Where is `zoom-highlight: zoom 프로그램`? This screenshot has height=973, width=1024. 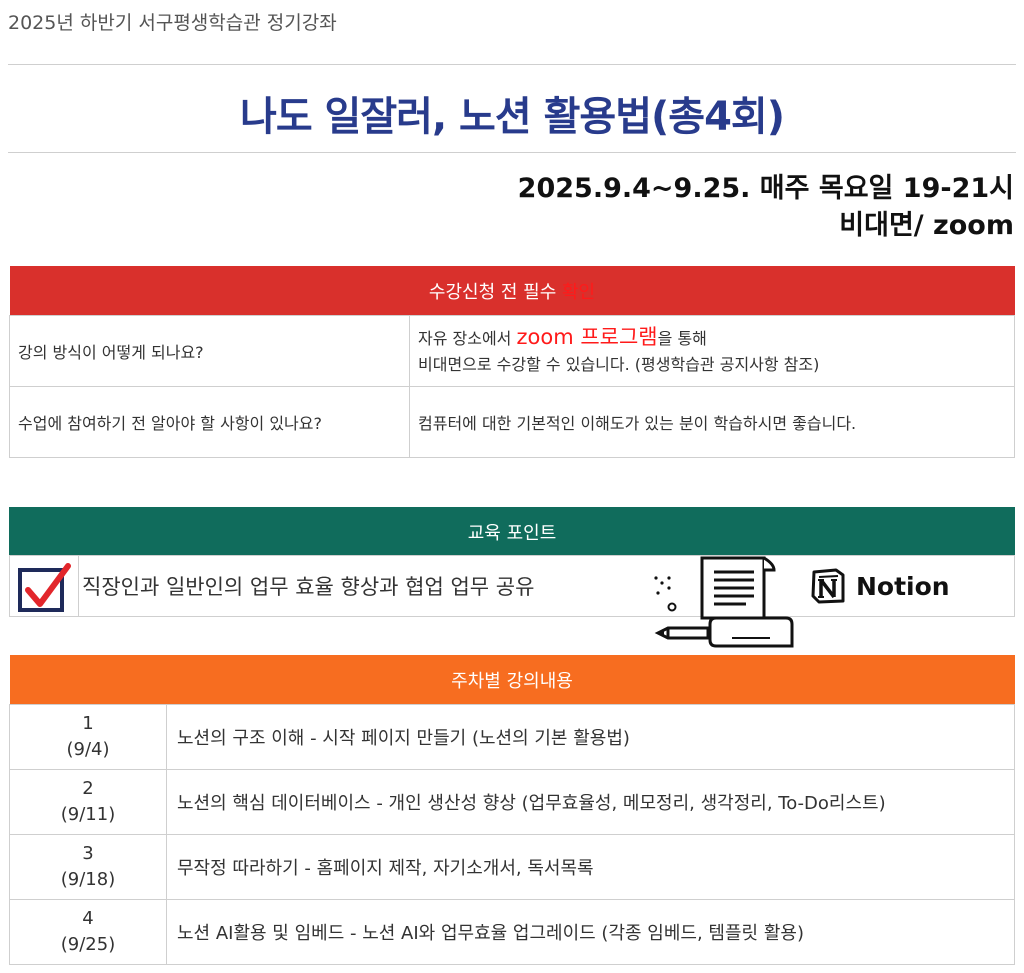
zoom-highlight: zoom 프로그램 is located at coordinates (587, 337).